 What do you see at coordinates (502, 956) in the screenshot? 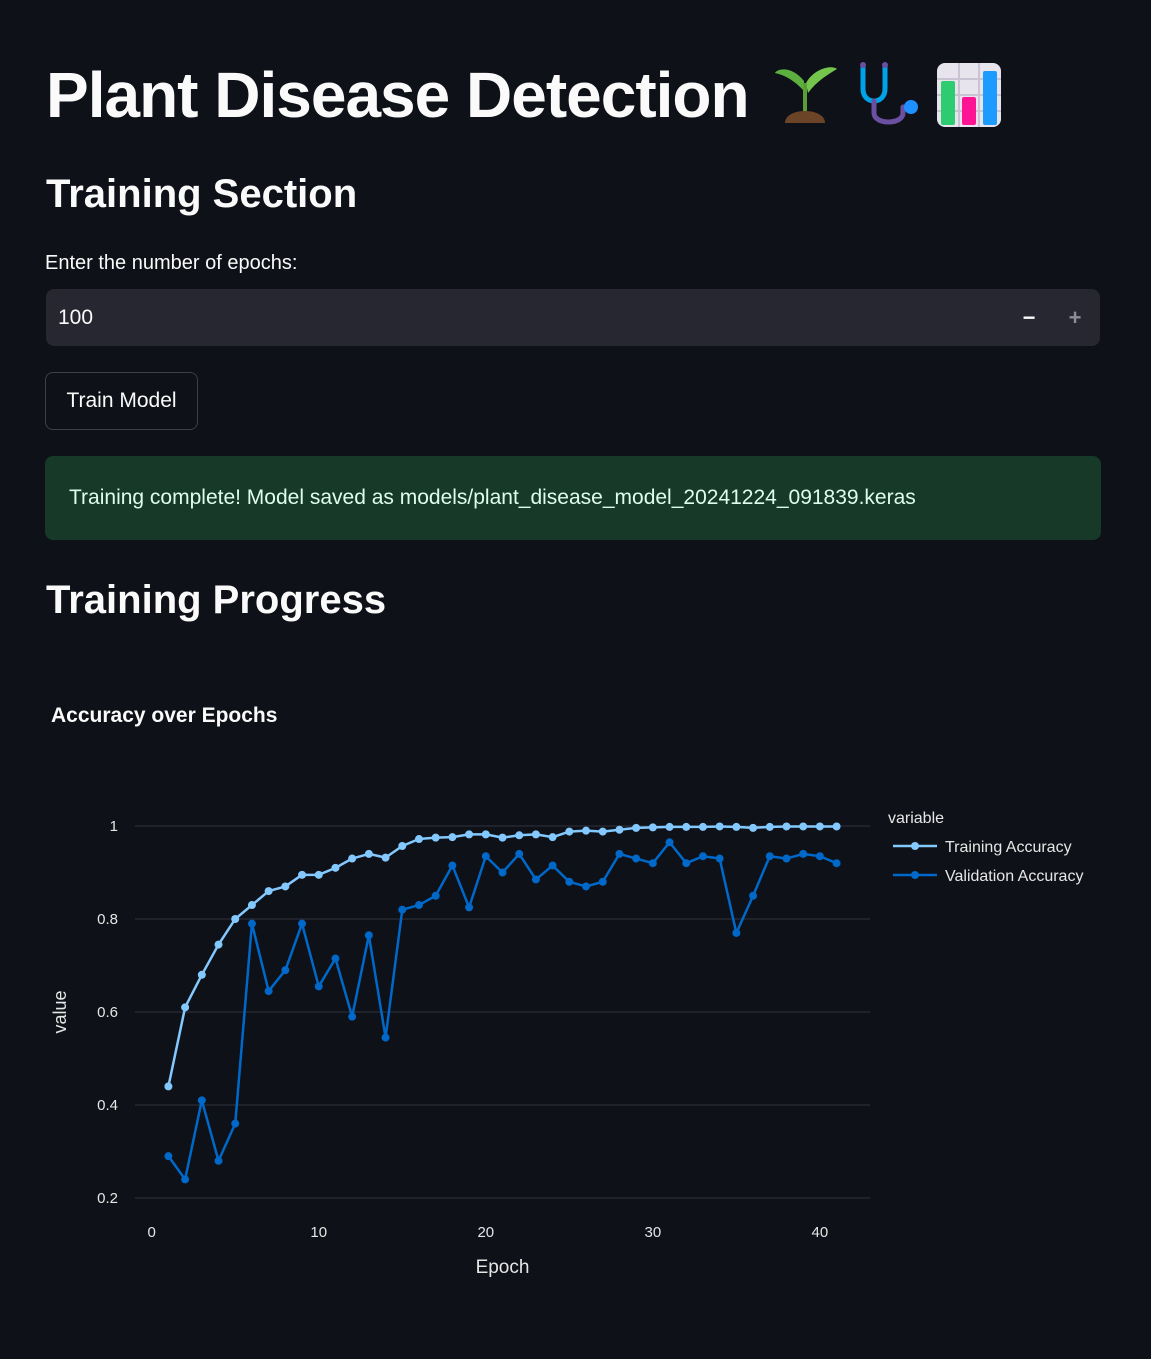
I see `series-line-training` at bounding box center [502, 956].